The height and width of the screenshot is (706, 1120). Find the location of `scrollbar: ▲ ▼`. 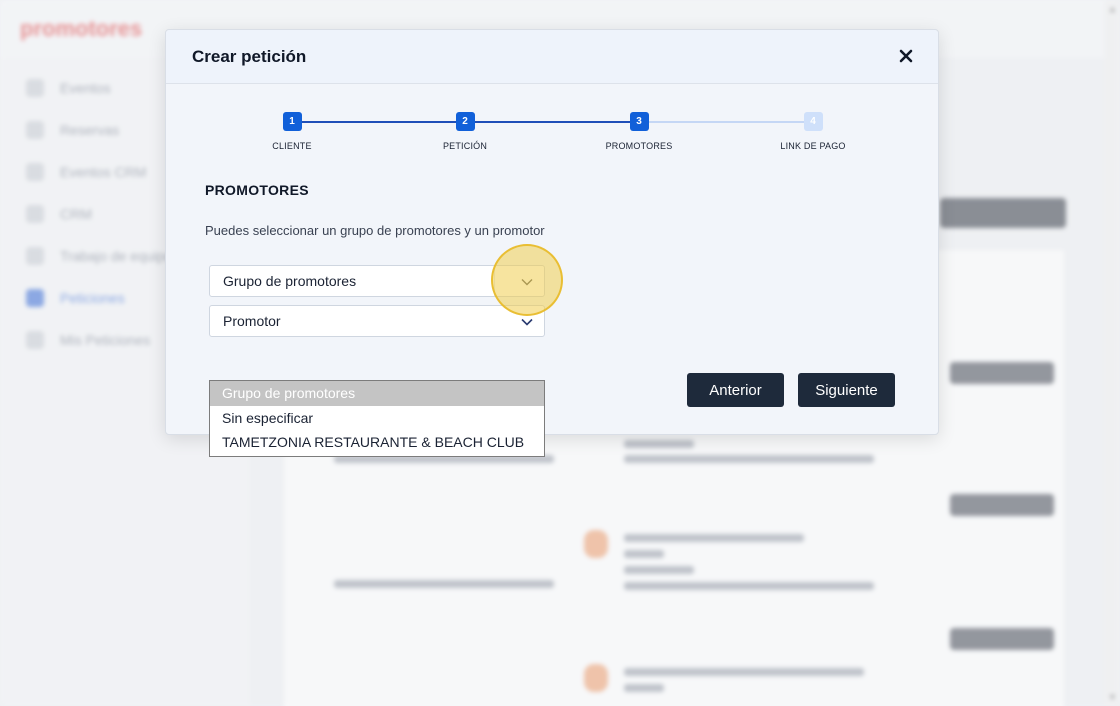

scrollbar: ▲ ▼ is located at coordinates (1112, 353).